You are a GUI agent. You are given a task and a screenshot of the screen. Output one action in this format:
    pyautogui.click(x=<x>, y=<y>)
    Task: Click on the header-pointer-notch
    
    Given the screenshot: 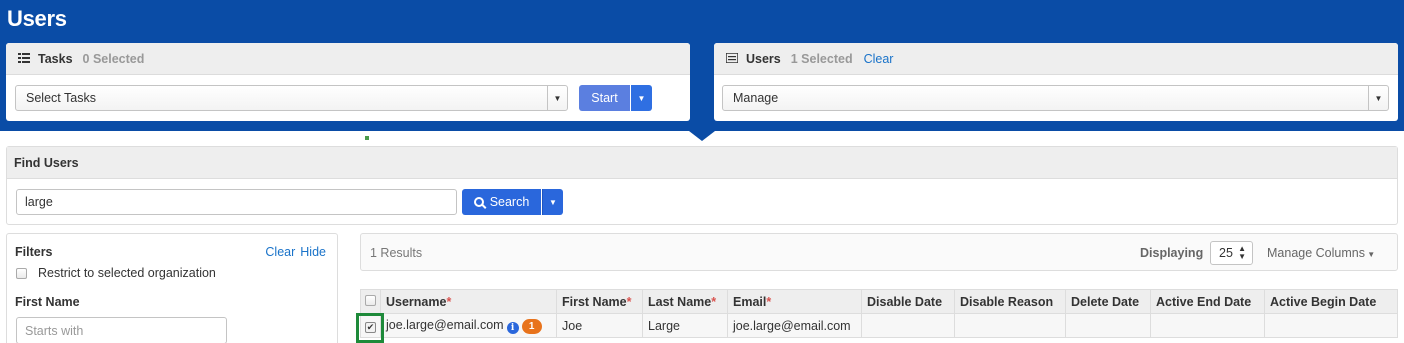 What is the action you would take?
    pyautogui.click(x=702, y=136)
    